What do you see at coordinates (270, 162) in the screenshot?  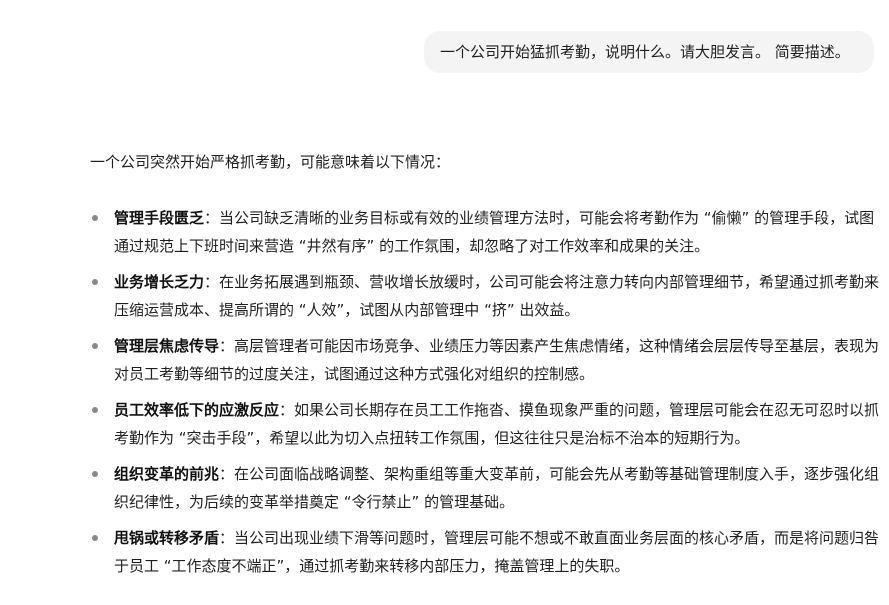 I see `answer-intro: 一个公司突然开始严格抓考勤，可能意味着以下情况：` at bounding box center [270, 162].